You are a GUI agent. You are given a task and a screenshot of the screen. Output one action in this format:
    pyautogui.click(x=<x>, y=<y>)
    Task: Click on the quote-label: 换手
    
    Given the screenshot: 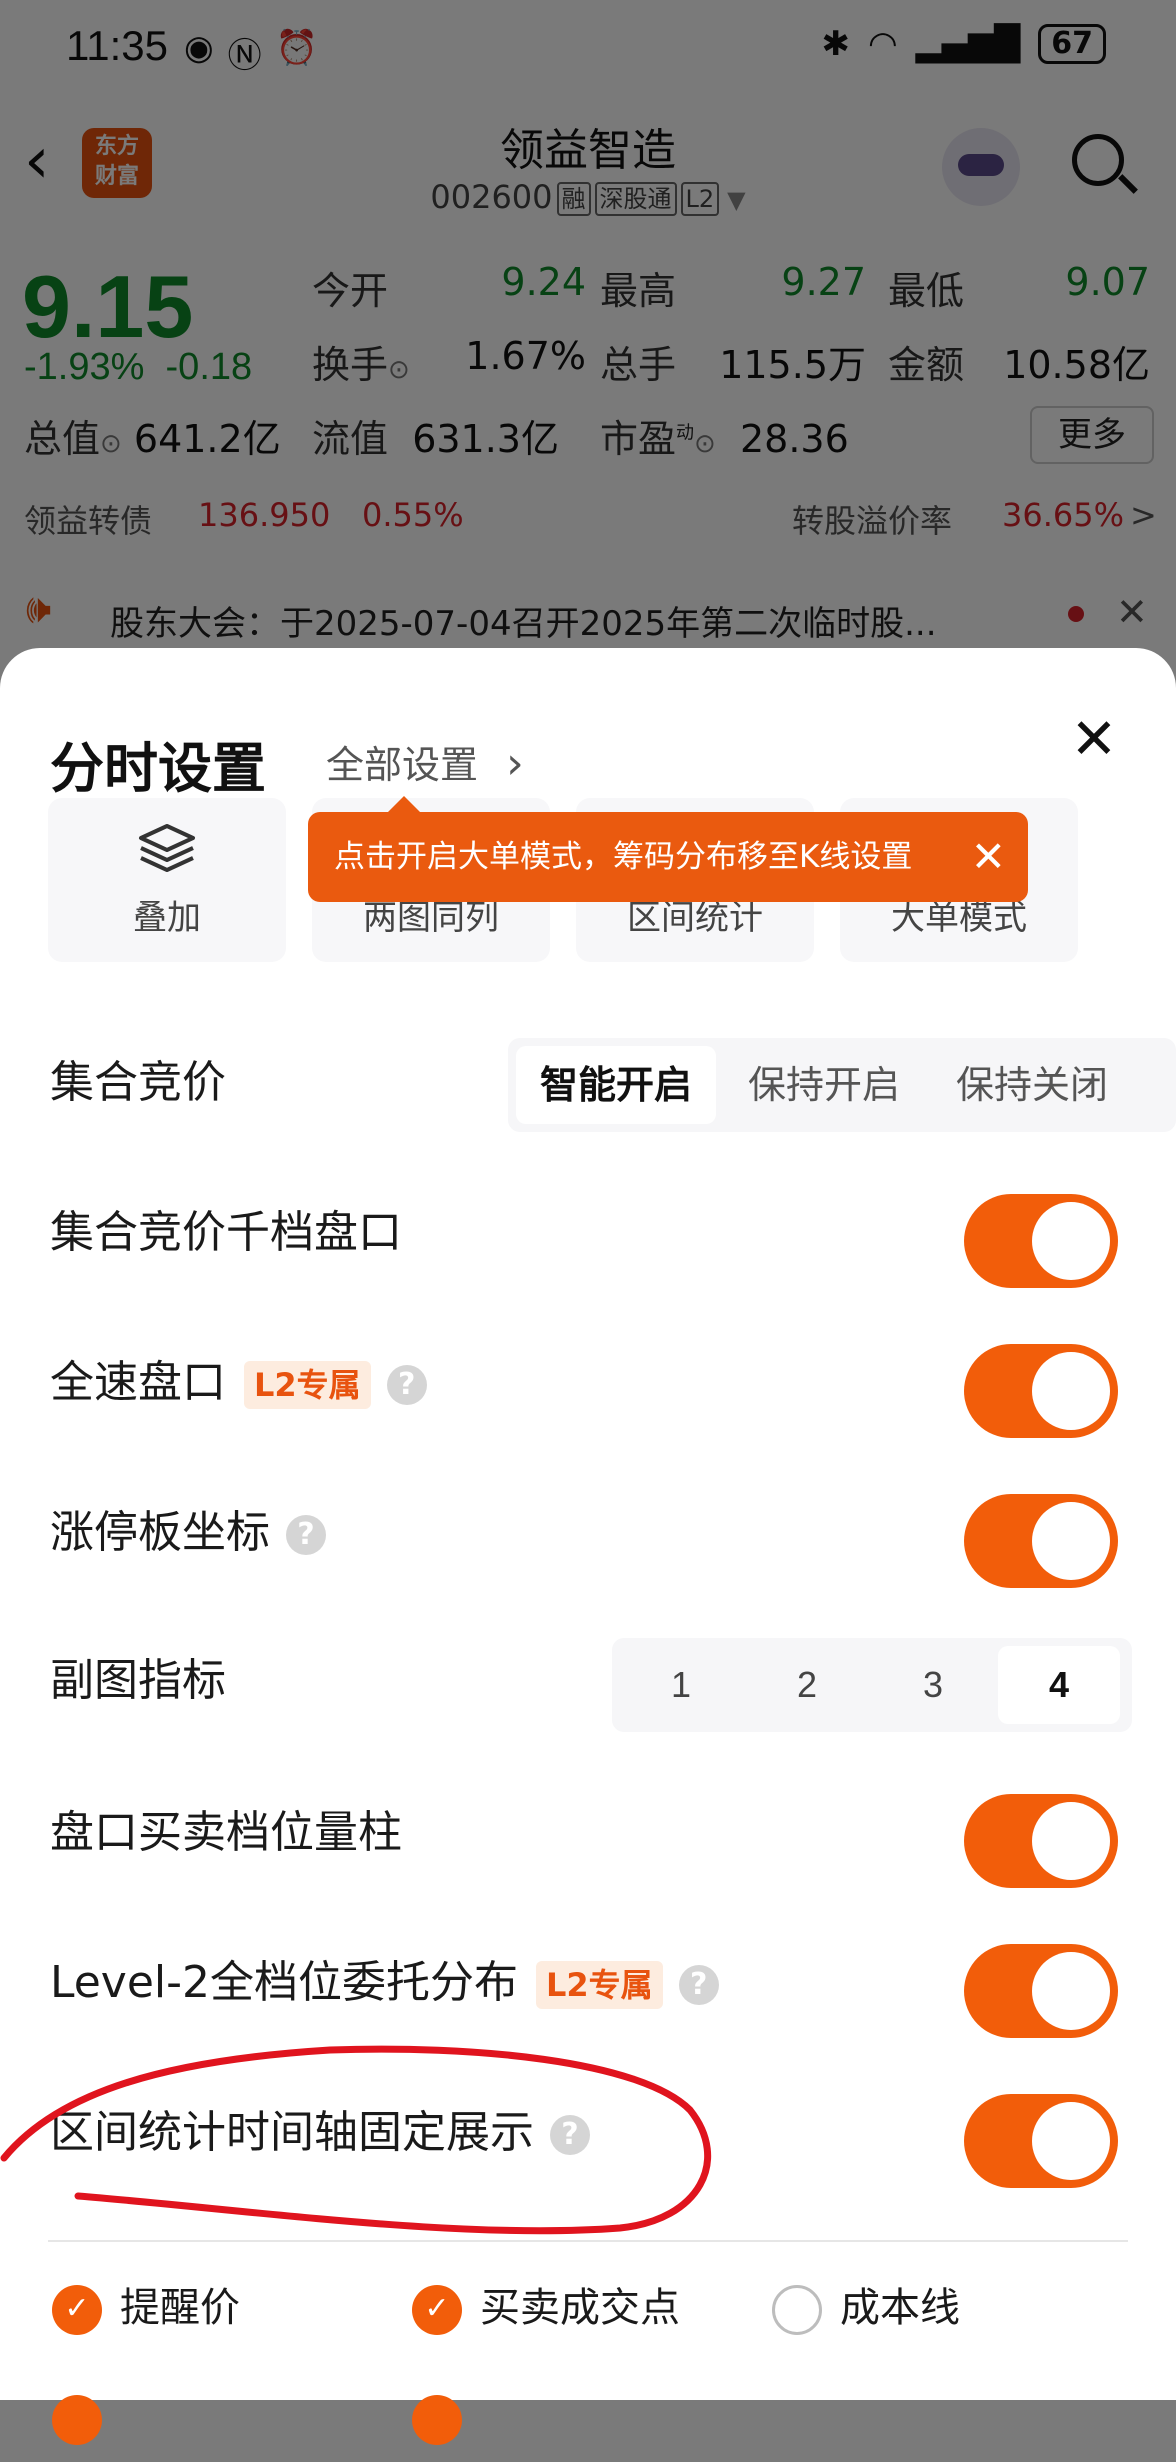 What is the action you would take?
    pyautogui.click(x=350, y=365)
    